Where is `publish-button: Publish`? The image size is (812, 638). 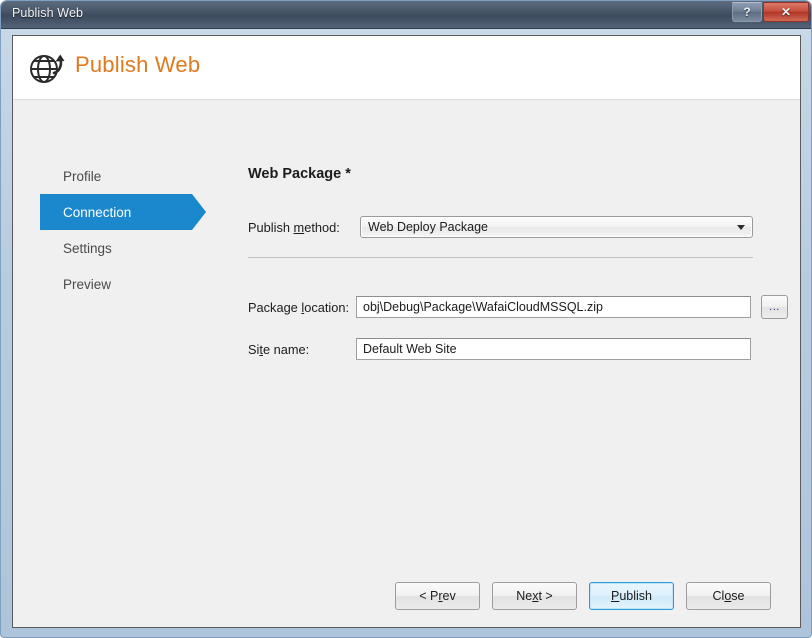
publish-button: Publish is located at coordinates (631, 596).